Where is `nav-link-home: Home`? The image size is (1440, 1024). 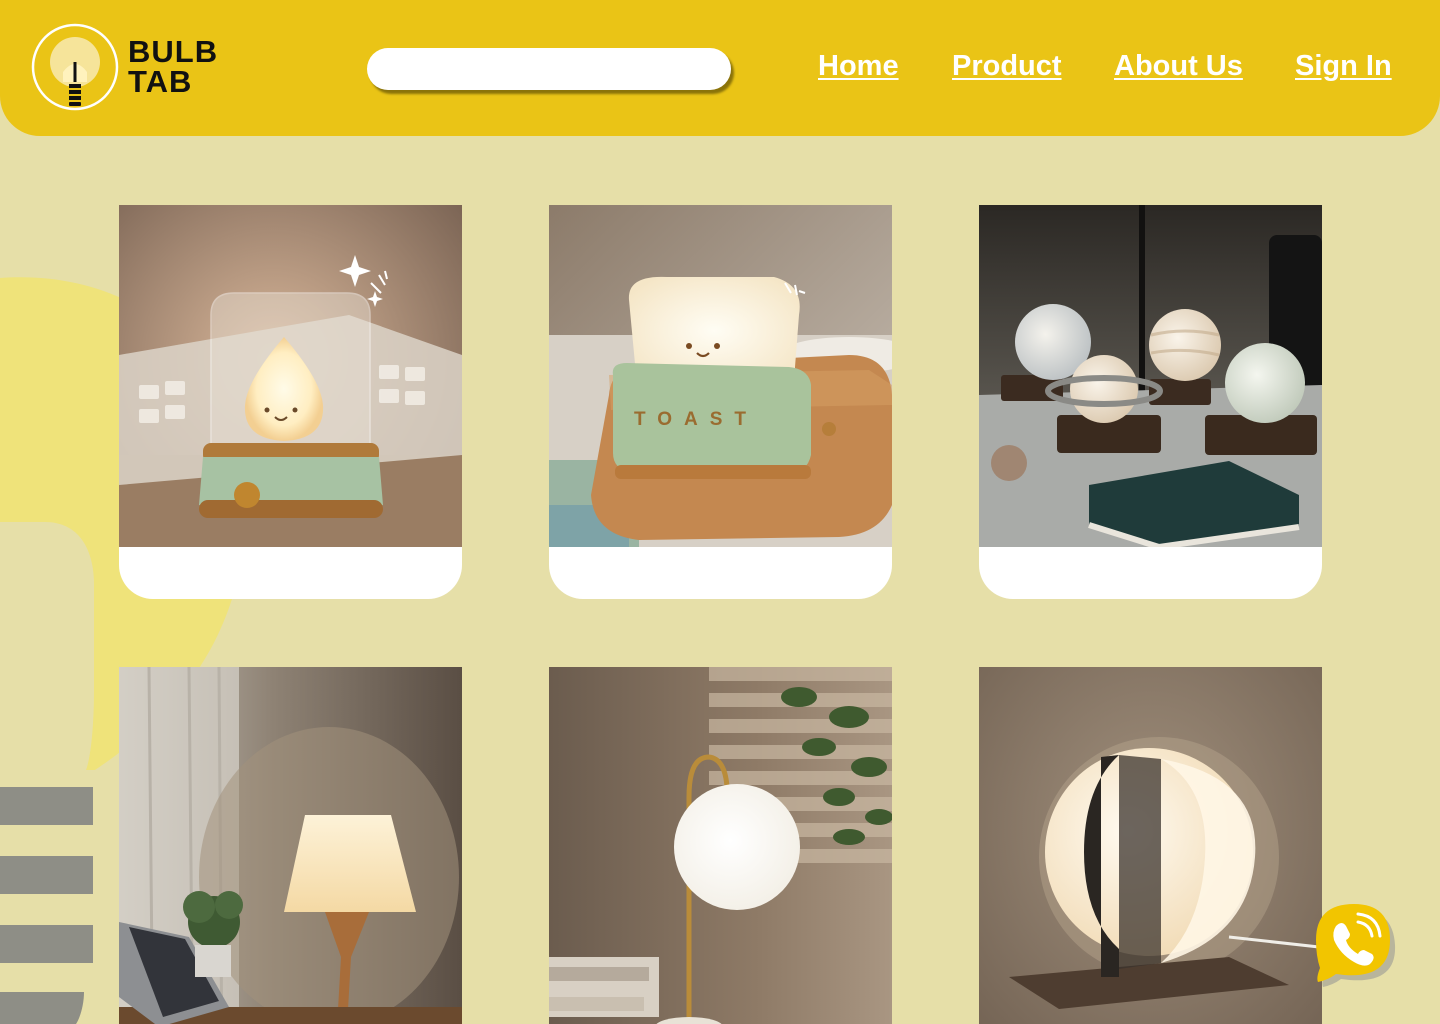 nav-link-home: Home is located at coordinates (858, 66).